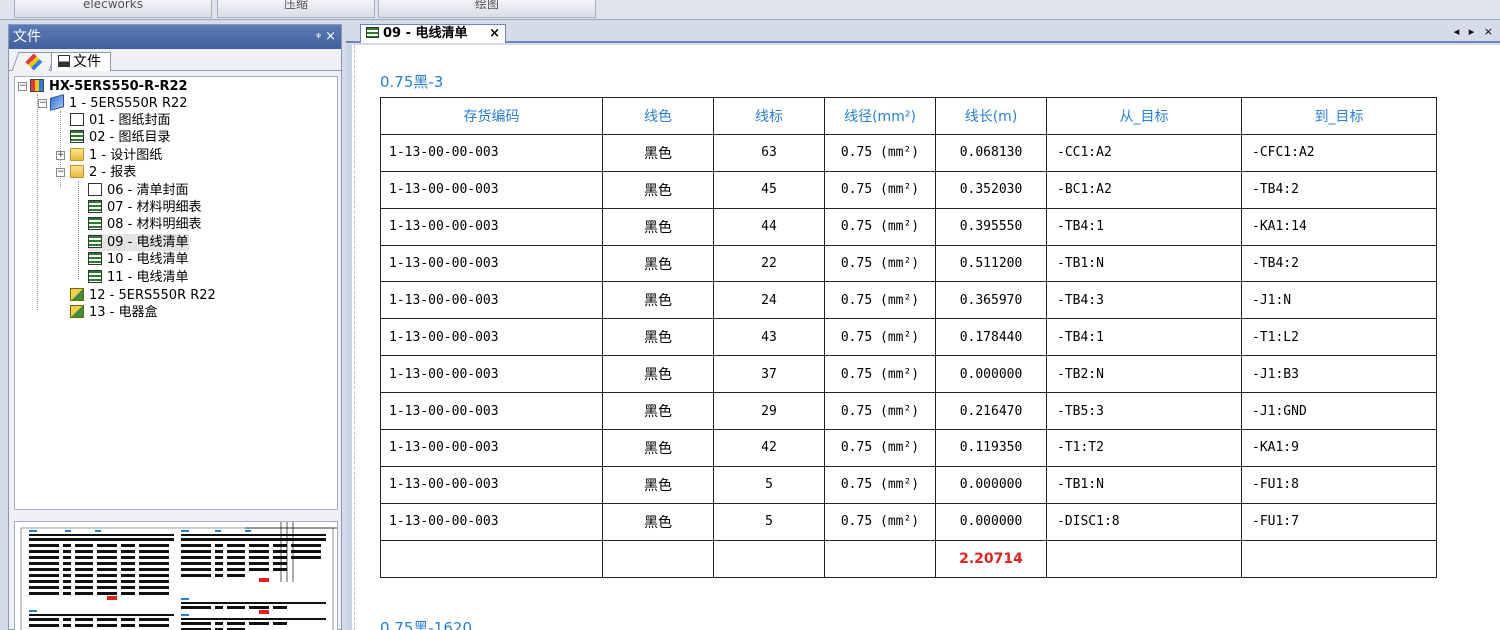  What do you see at coordinates (77, 119) in the screenshot?
I see `drawing-icon` at bounding box center [77, 119].